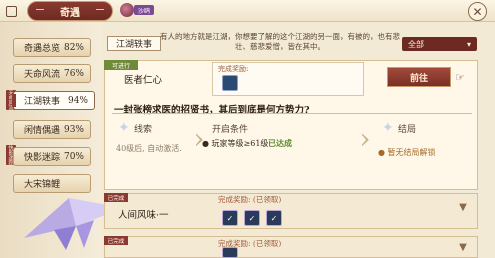 Image resolution: width=495 pixels, height=258 pixels. What do you see at coordinates (233, 69) in the screenshot?
I see `reward-label: 完成奖励:` at bounding box center [233, 69].